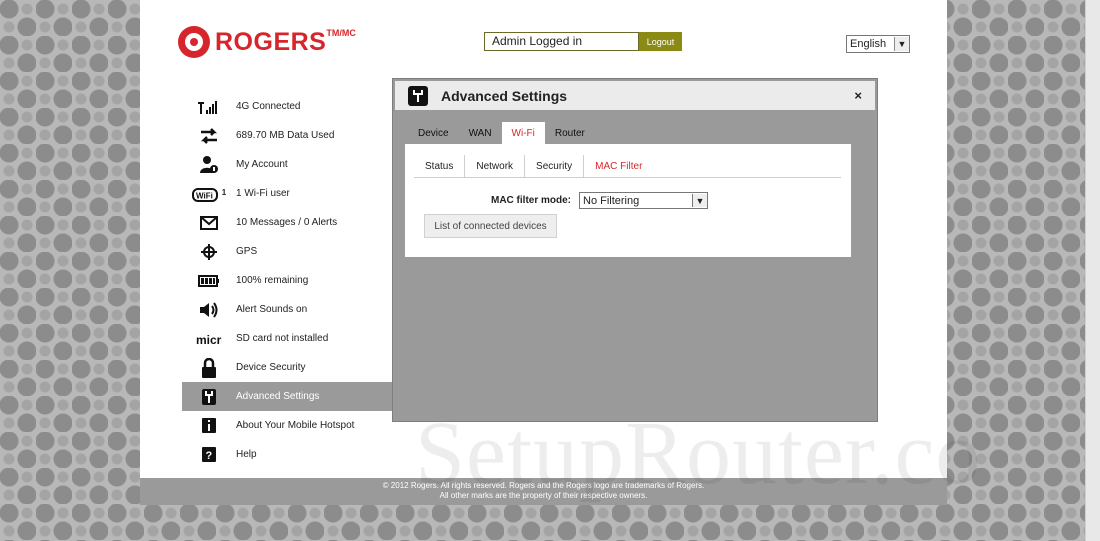 This screenshot has height=541, width=1100. Describe the element at coordinates (209, 107) in the screenshot. I see `signal-icon` at that location.